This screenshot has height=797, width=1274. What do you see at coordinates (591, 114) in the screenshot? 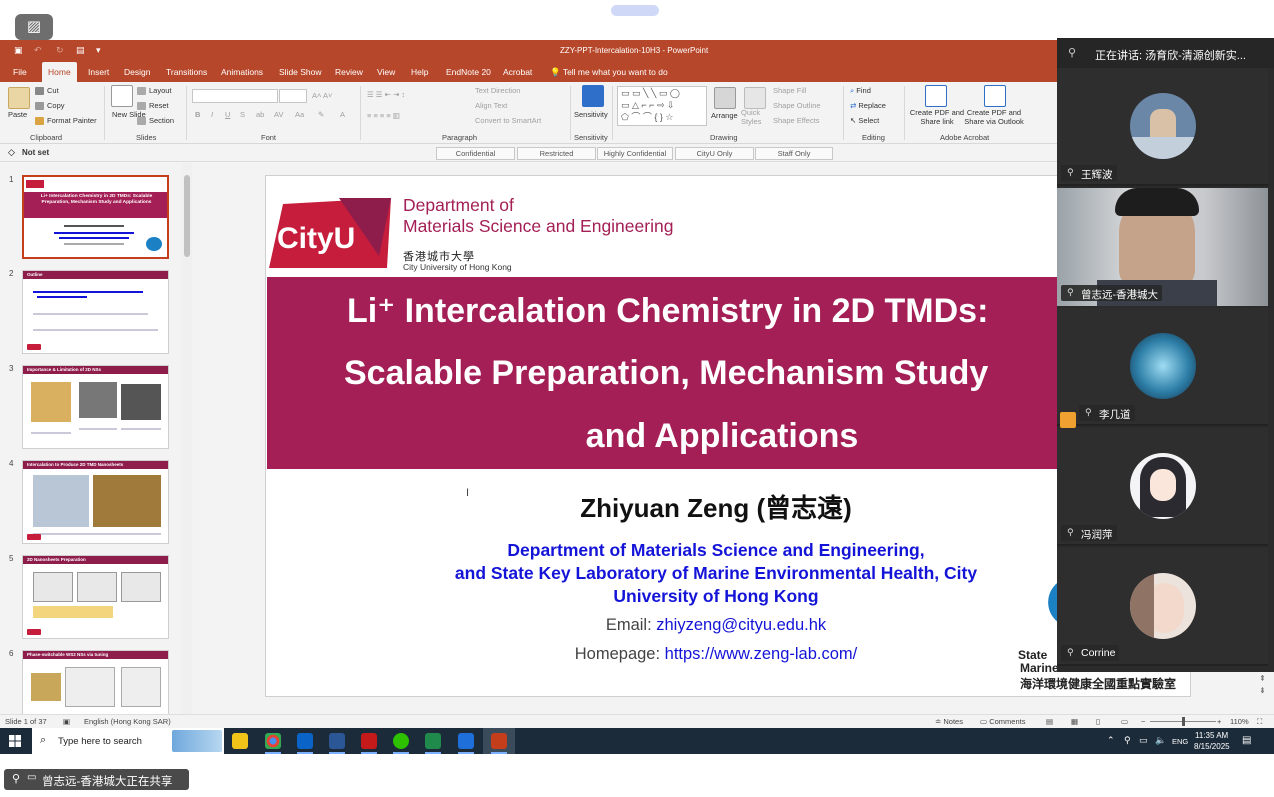
I see `sensitivity-button: Sensitivity` at bounding box center [591, 114].